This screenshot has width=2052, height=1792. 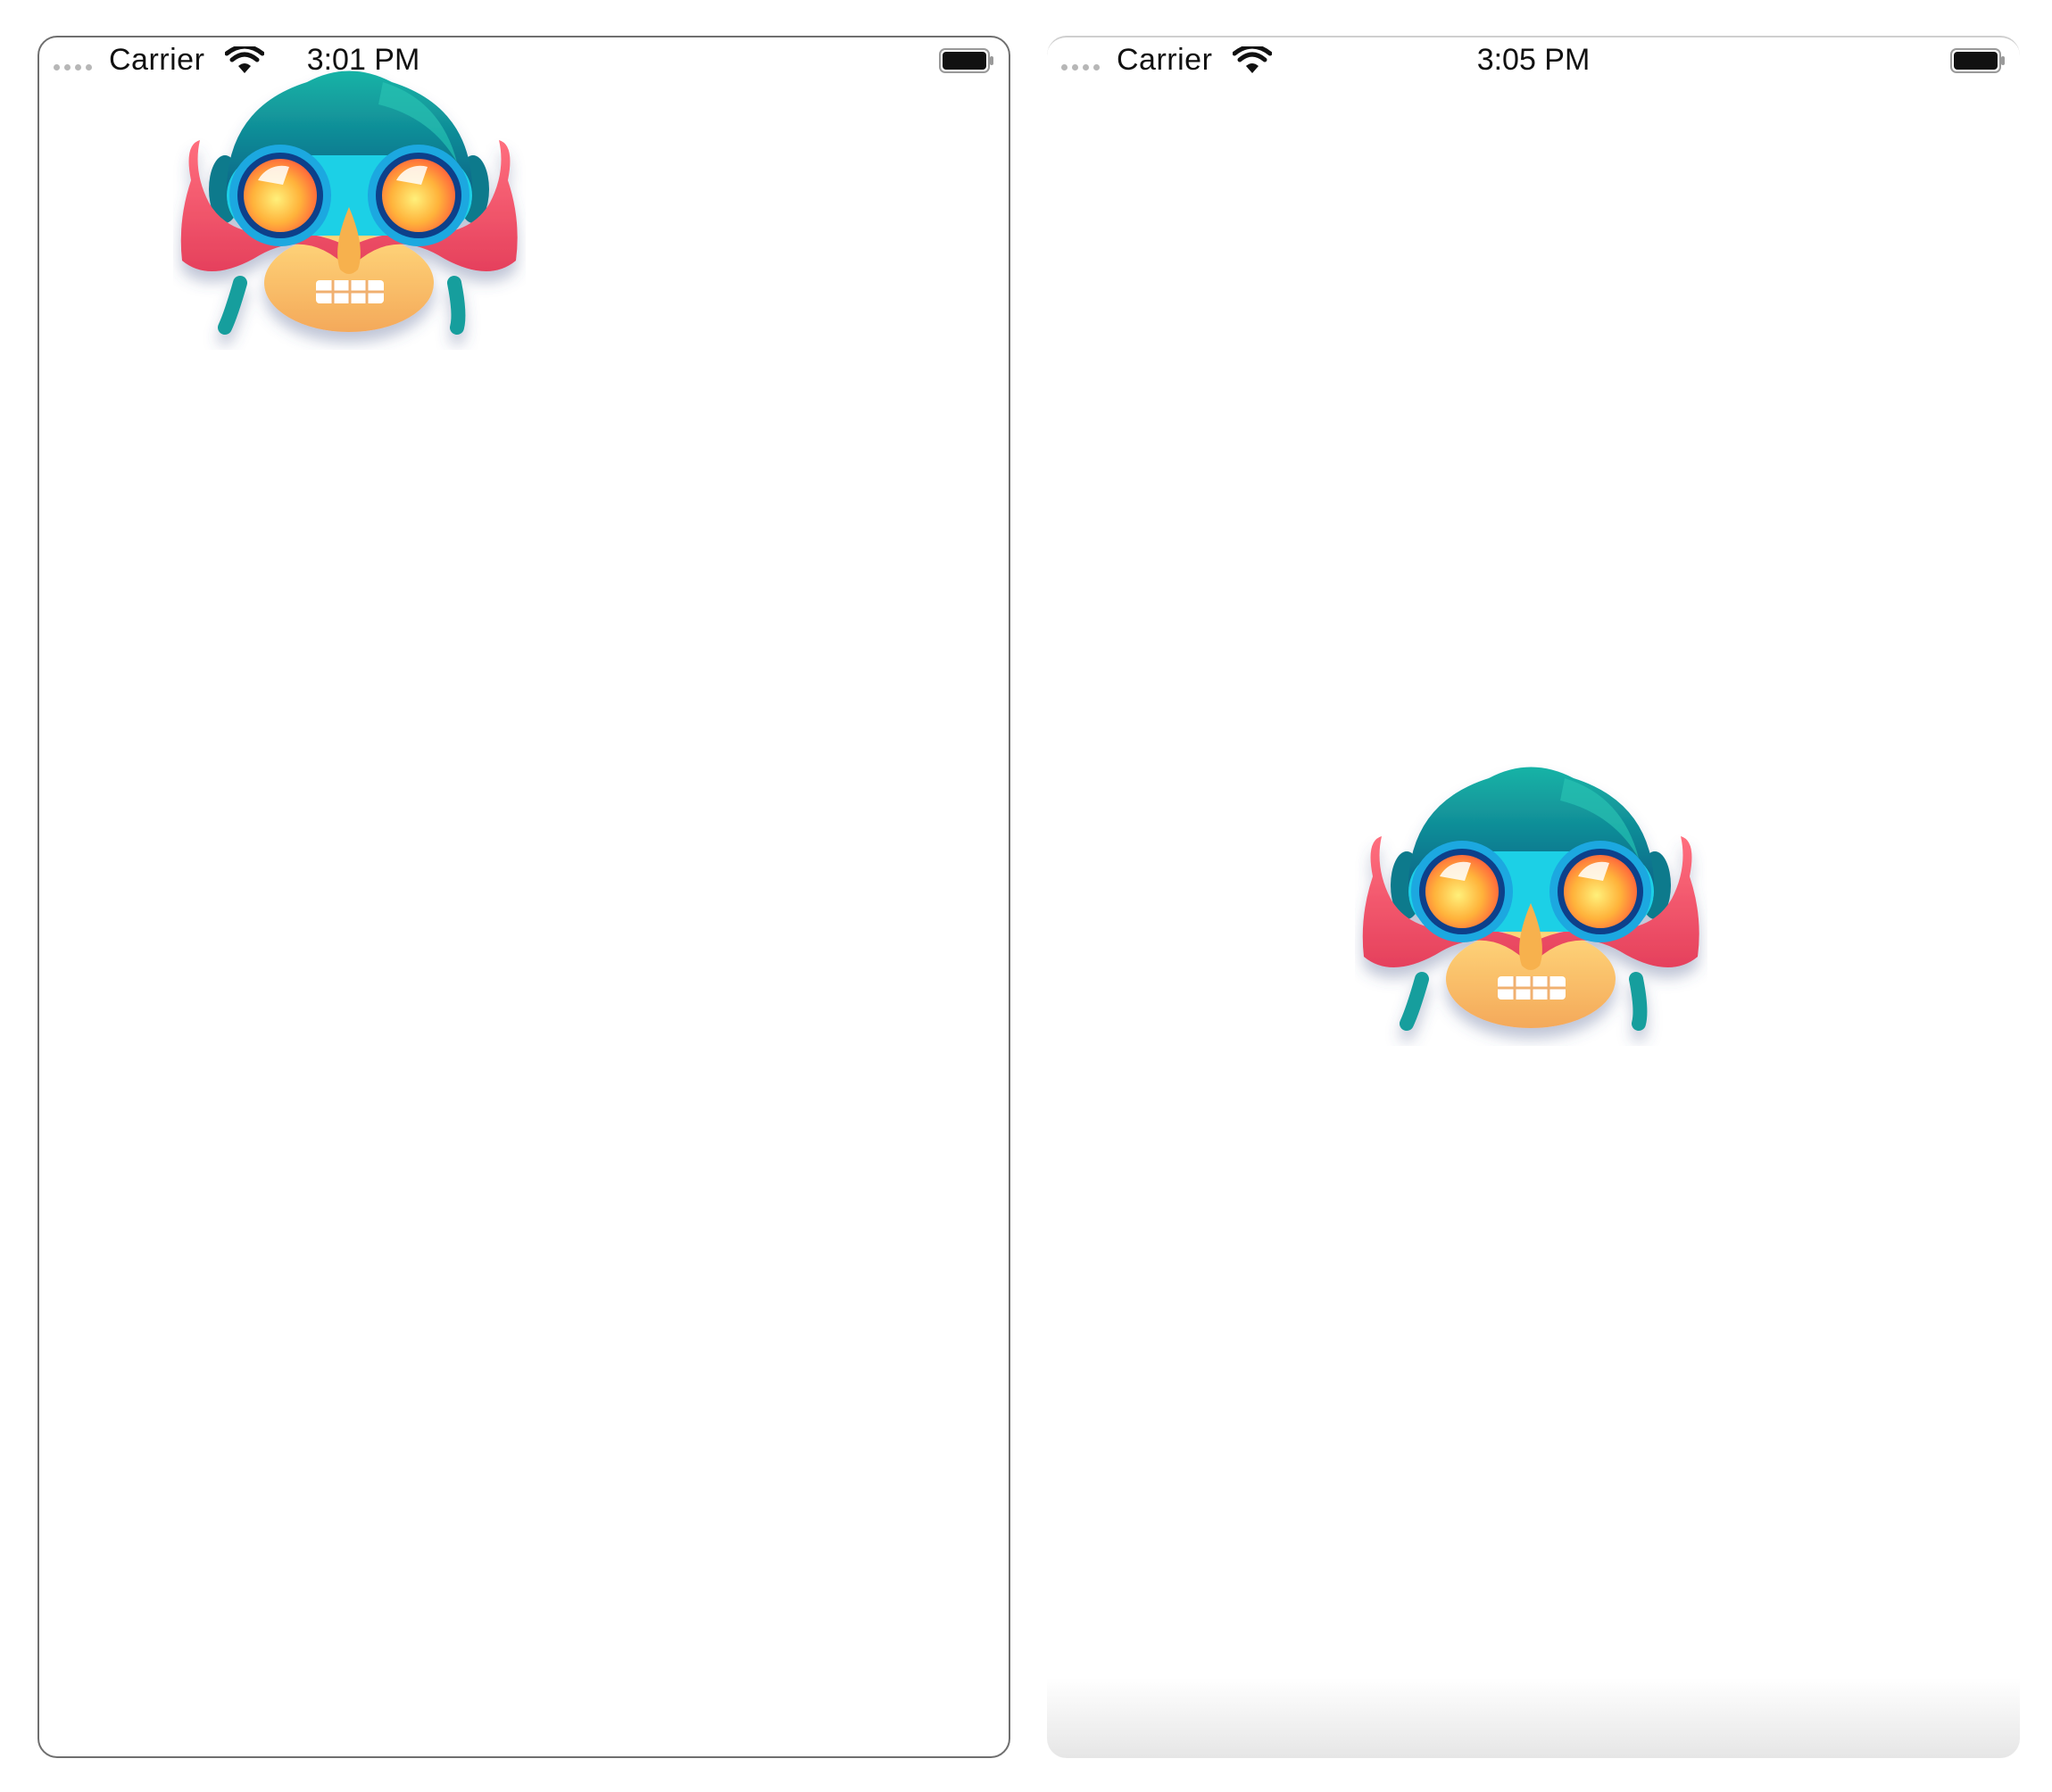 I want to click on status-bar: Carrier 3:05 PM, so click(x=1534, y=60).